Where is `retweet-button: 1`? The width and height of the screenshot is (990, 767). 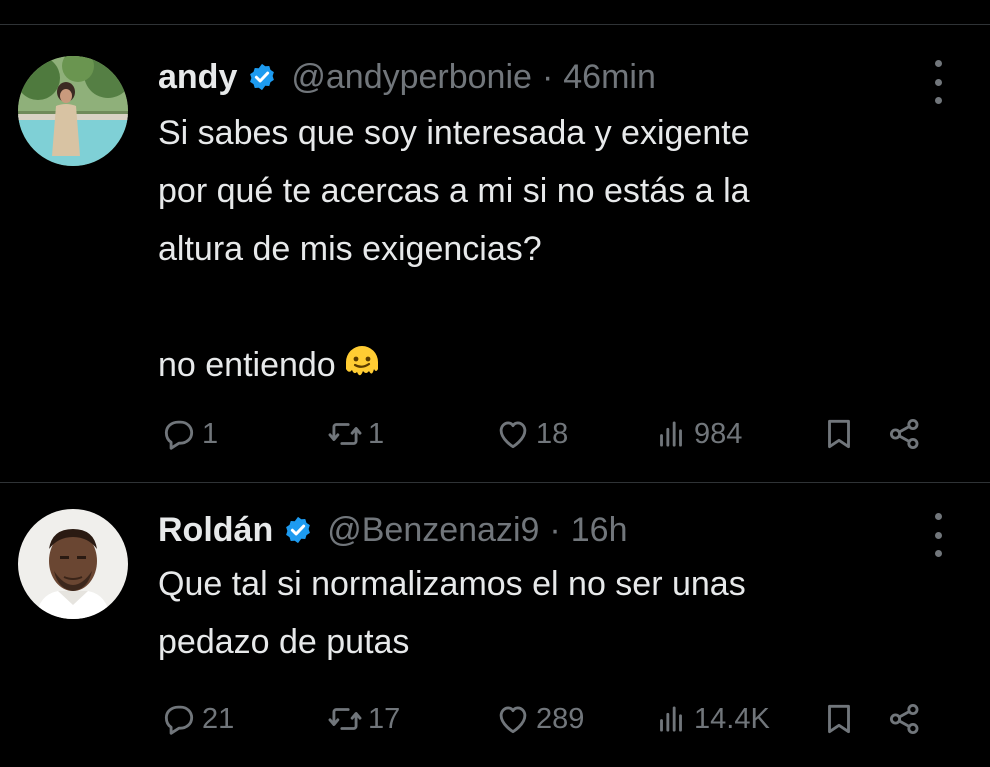 retweet-button: 1 is located at coordinates (355, 434).